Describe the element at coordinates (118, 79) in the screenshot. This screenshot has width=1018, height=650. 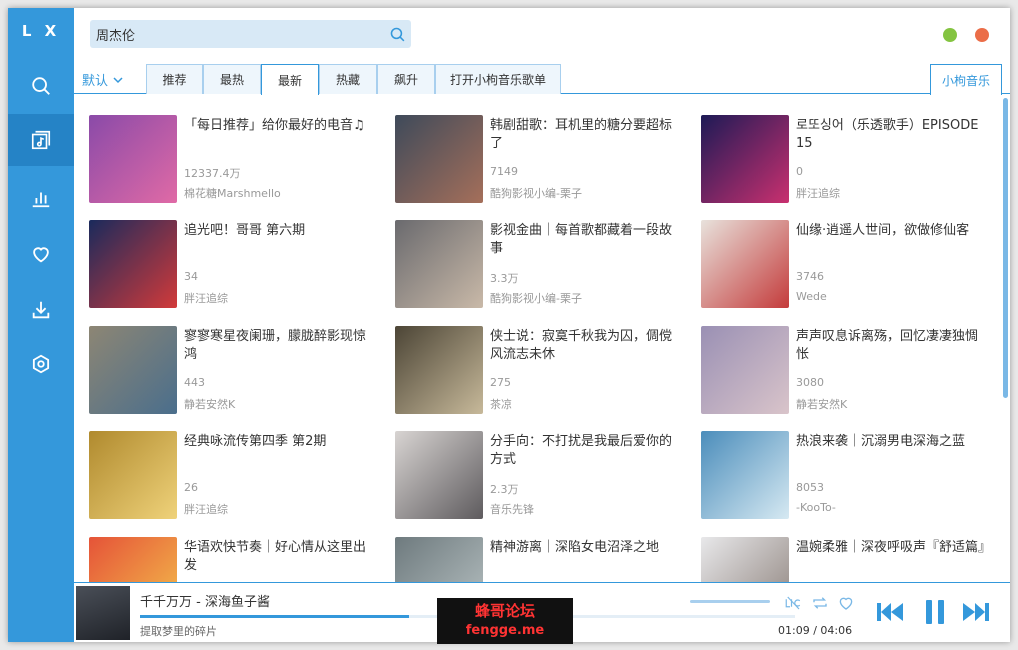
I see `chevron-down-icon` at that location.